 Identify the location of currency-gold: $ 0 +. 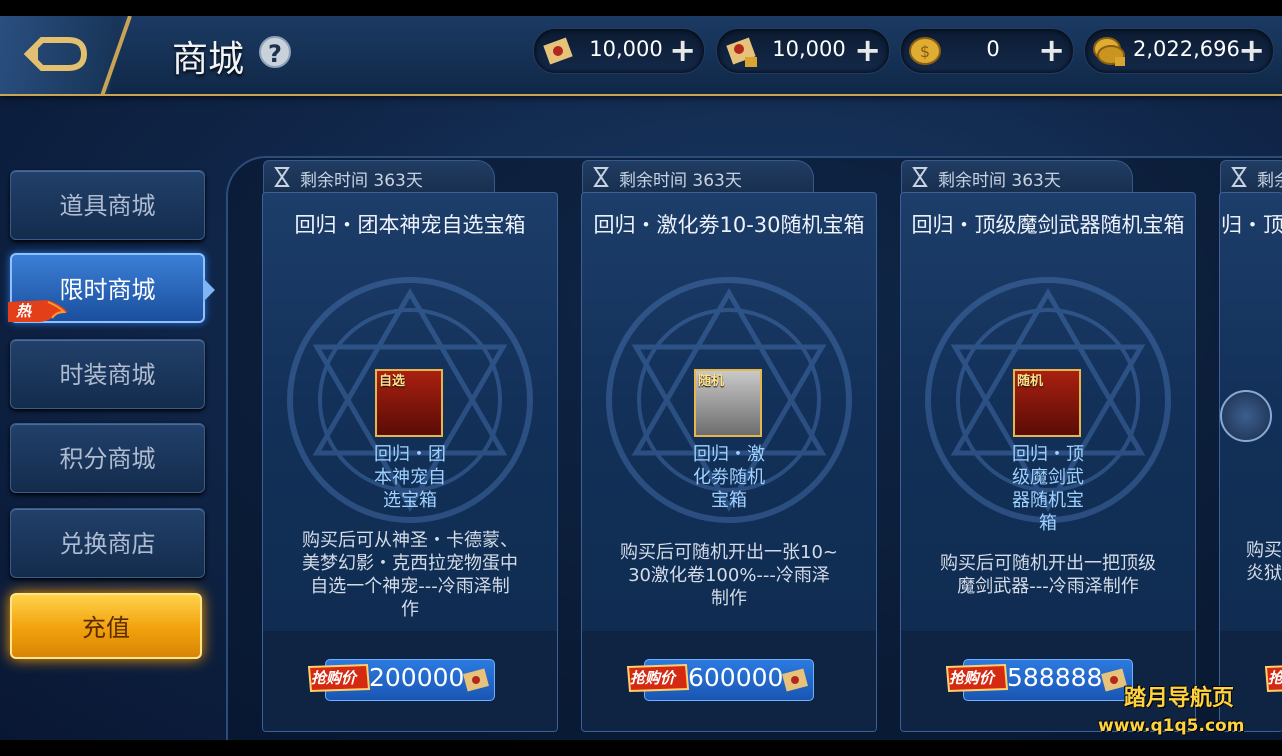
(987, 51).